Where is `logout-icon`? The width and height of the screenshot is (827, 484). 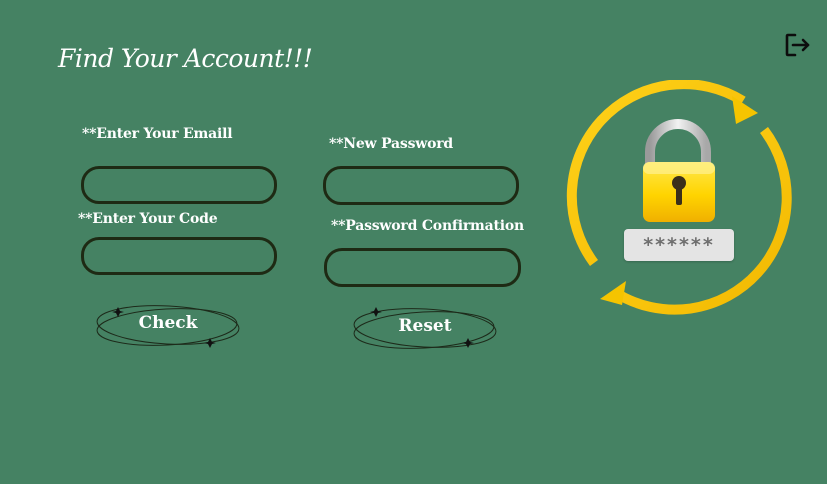 logout-icon is located at coordinates (797, 45).